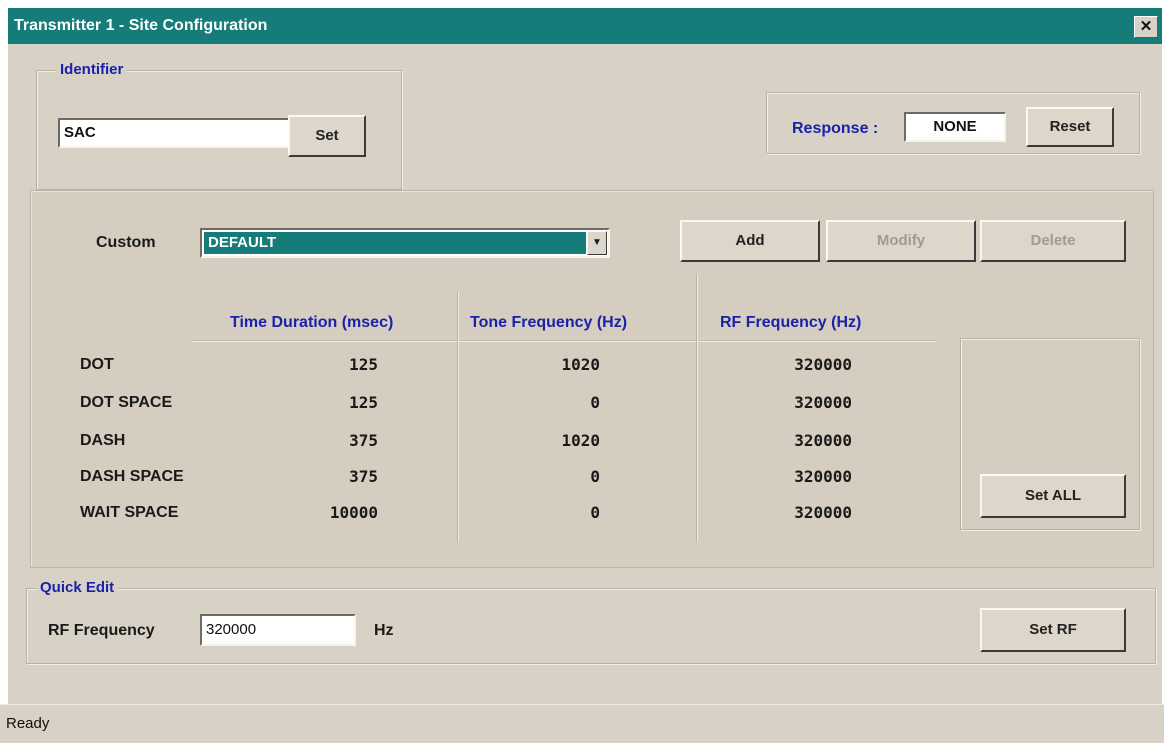 Image resolution: width=1164 pixels, height=743 pixels. I want to click on title-bar: Transmitter 1 - Site Configuration ✕, so click(585, 26).